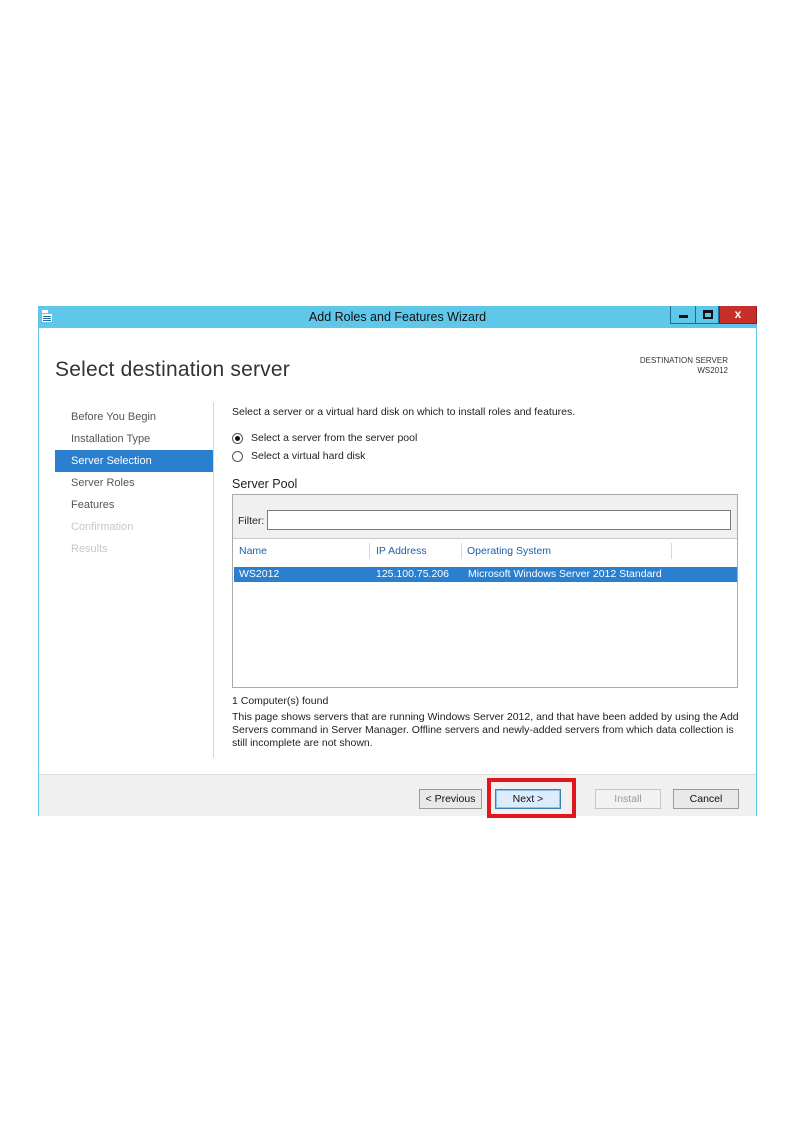  Describe the element at coordinates (565, 574) in the screenshot. I see `cell-operating-system: Microsoft Windows Server 2012 Standard` at that location.